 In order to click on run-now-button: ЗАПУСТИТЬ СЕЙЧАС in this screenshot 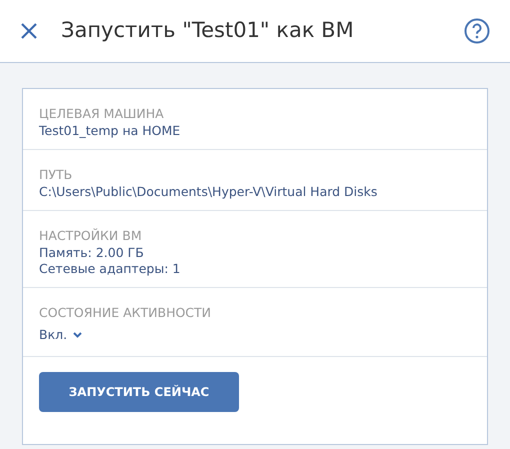, I will do `click(139, 392)`.